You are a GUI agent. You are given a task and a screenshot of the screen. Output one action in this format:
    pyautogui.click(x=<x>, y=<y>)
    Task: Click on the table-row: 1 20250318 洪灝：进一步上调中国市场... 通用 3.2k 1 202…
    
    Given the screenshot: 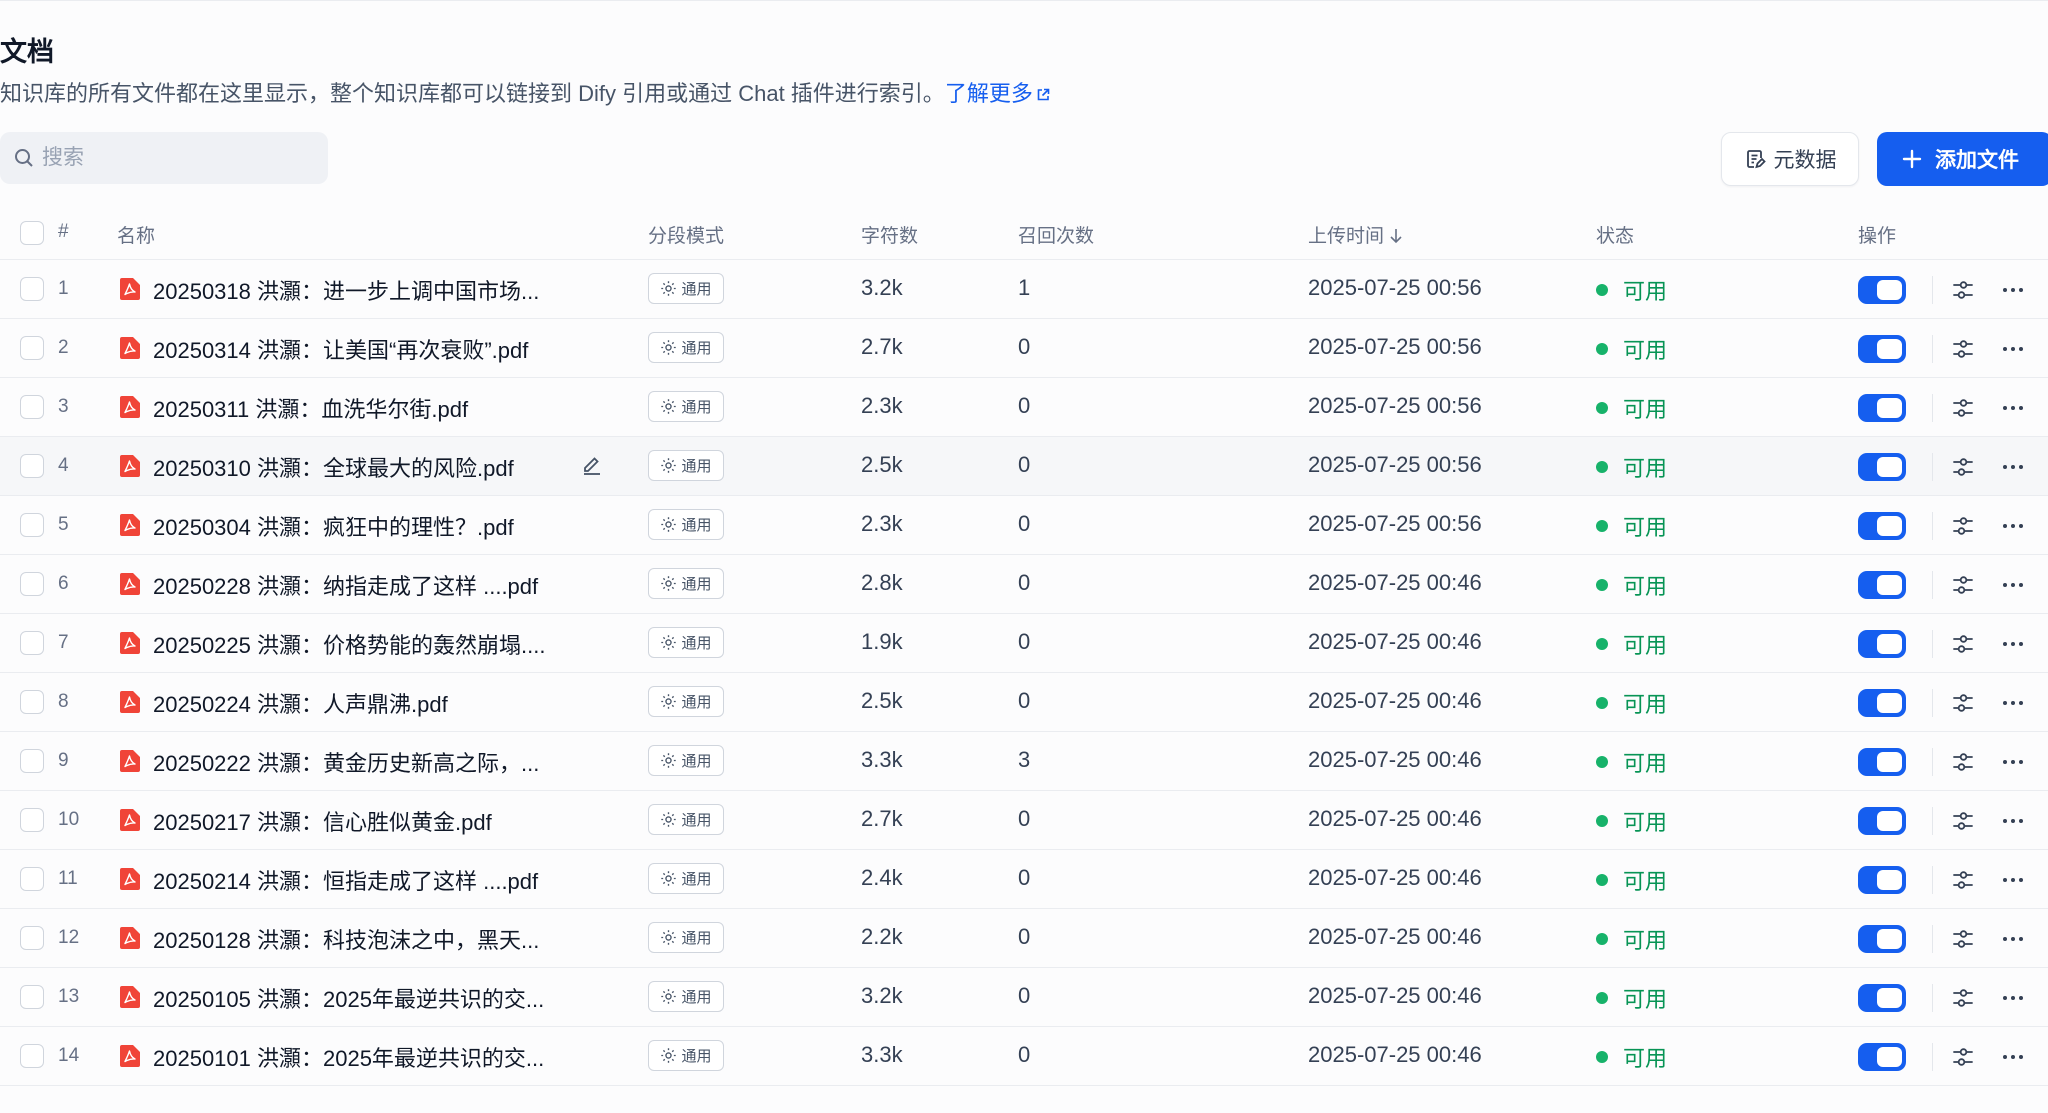 What is the action you would take?
    pyautogui.click(x=1024, y=289)
    